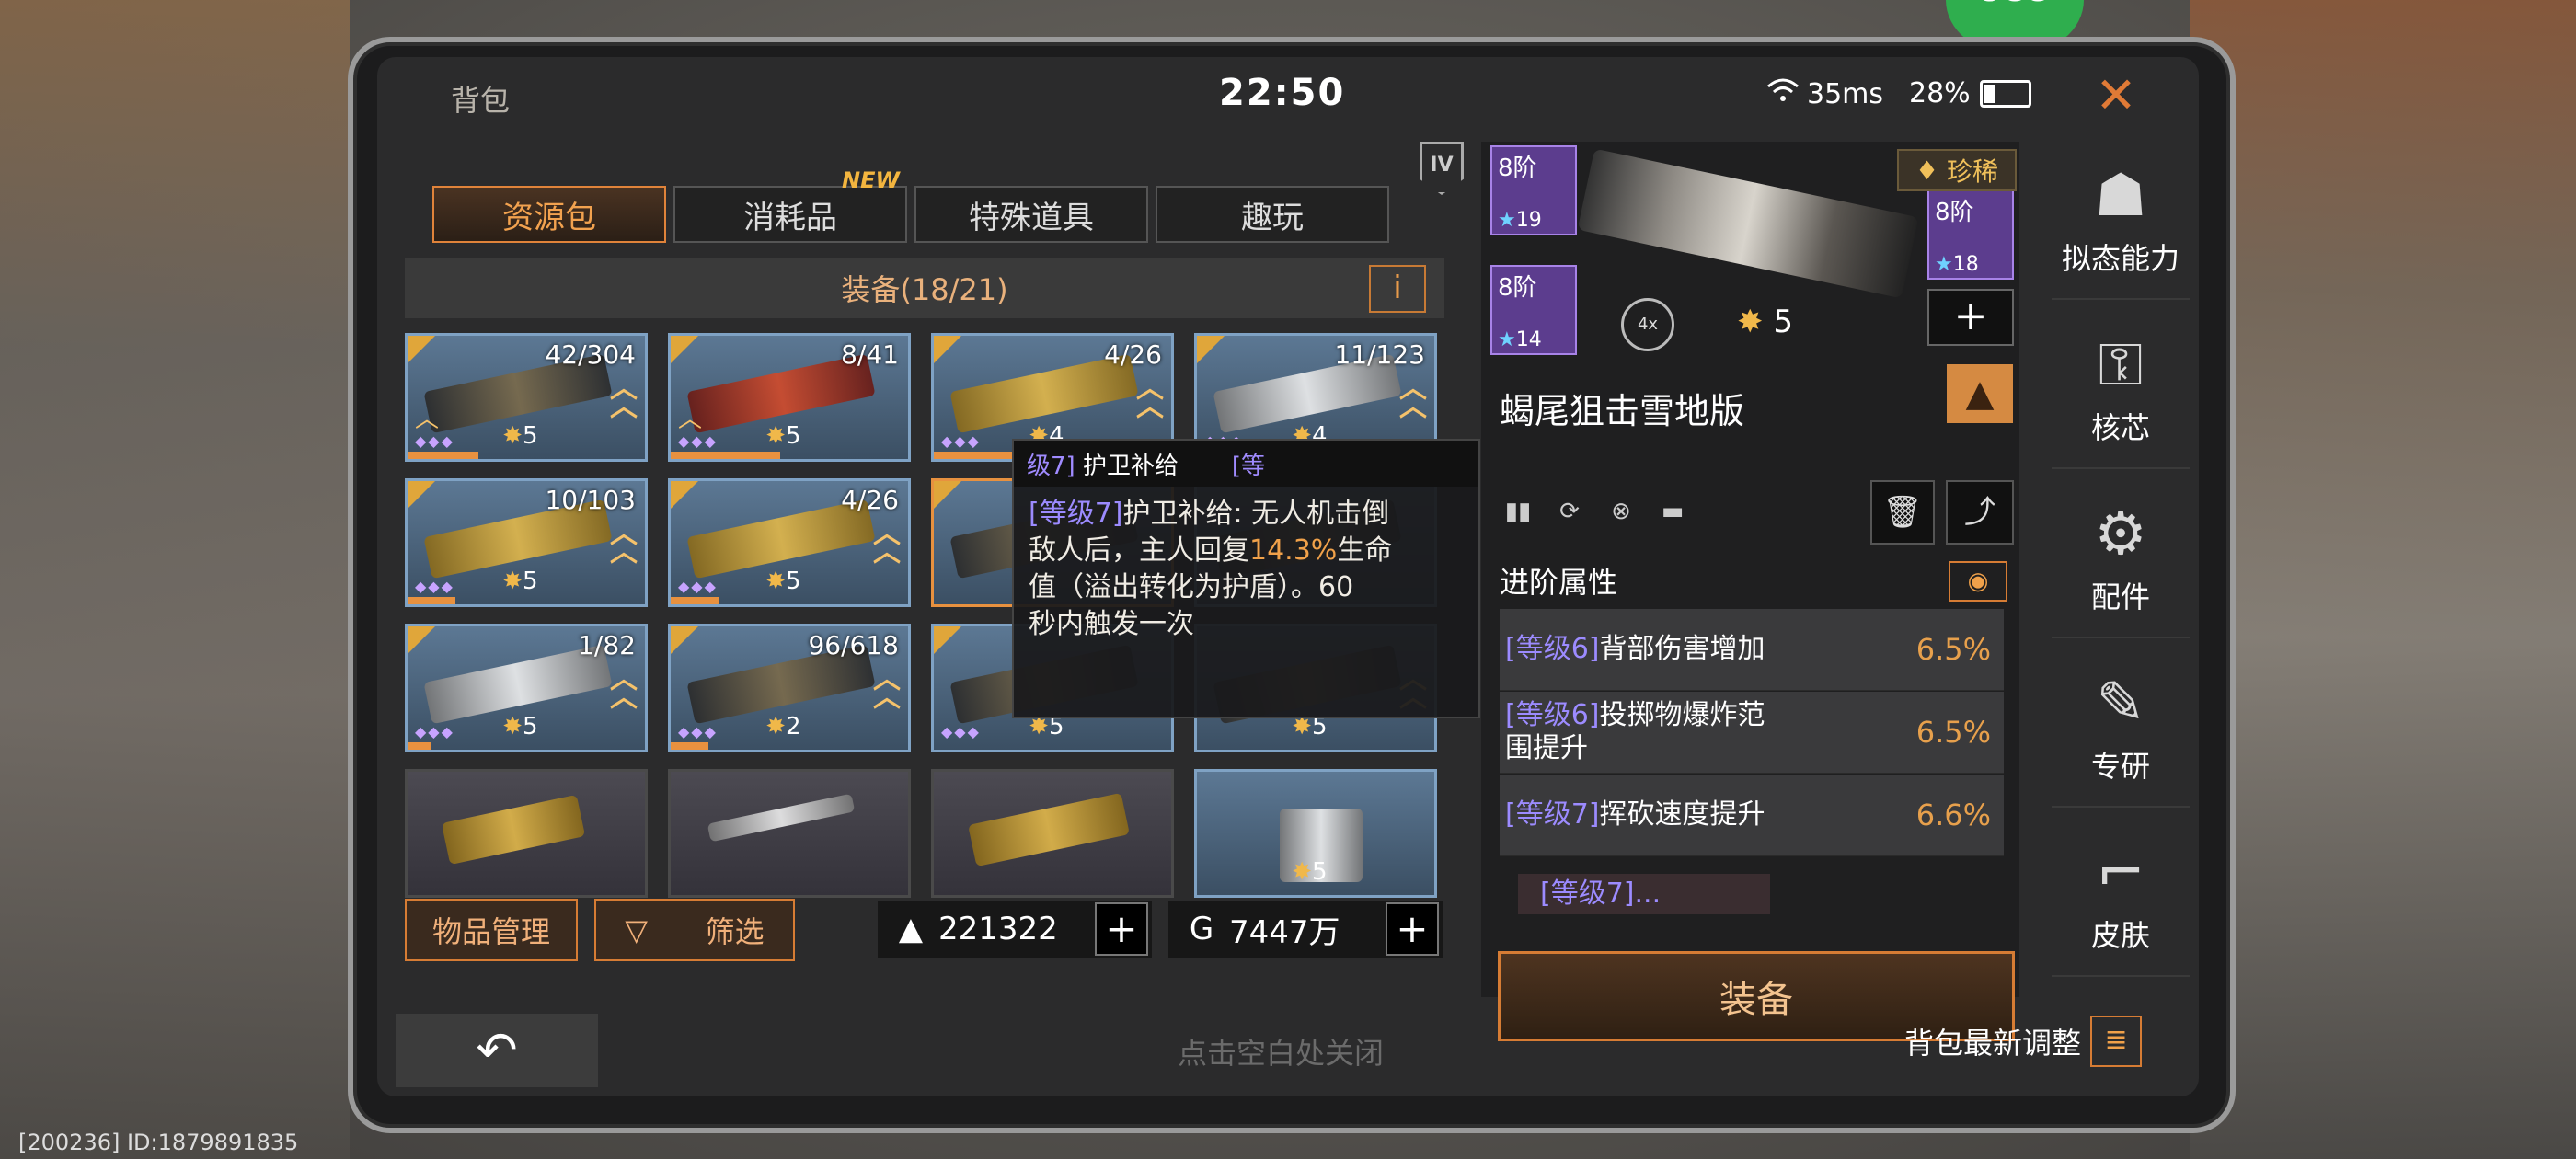 The height and width of the screenshot is (1159, 2576). Describe the element at coordinates (2120, 873) in the screenshot. I see `skin-icon: ⌐` at that location.